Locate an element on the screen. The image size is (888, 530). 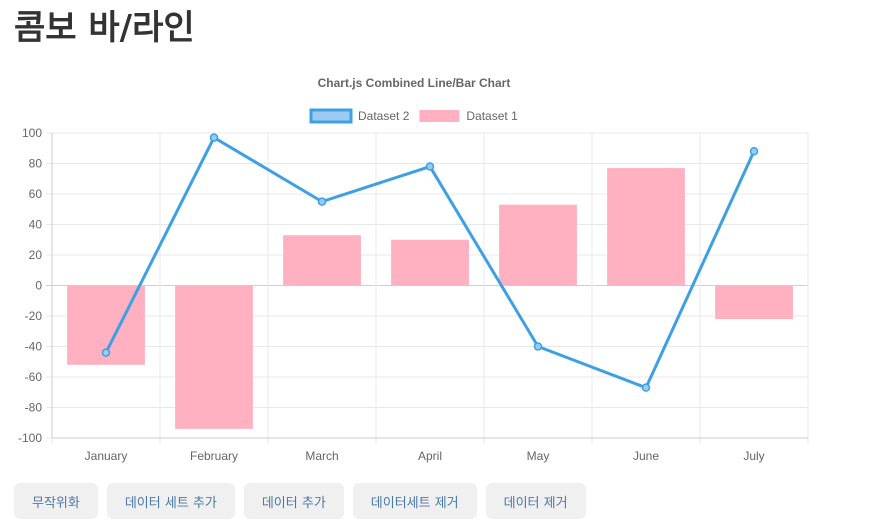
x-axis: January February March April May June July is located at coordinates (425, 456).